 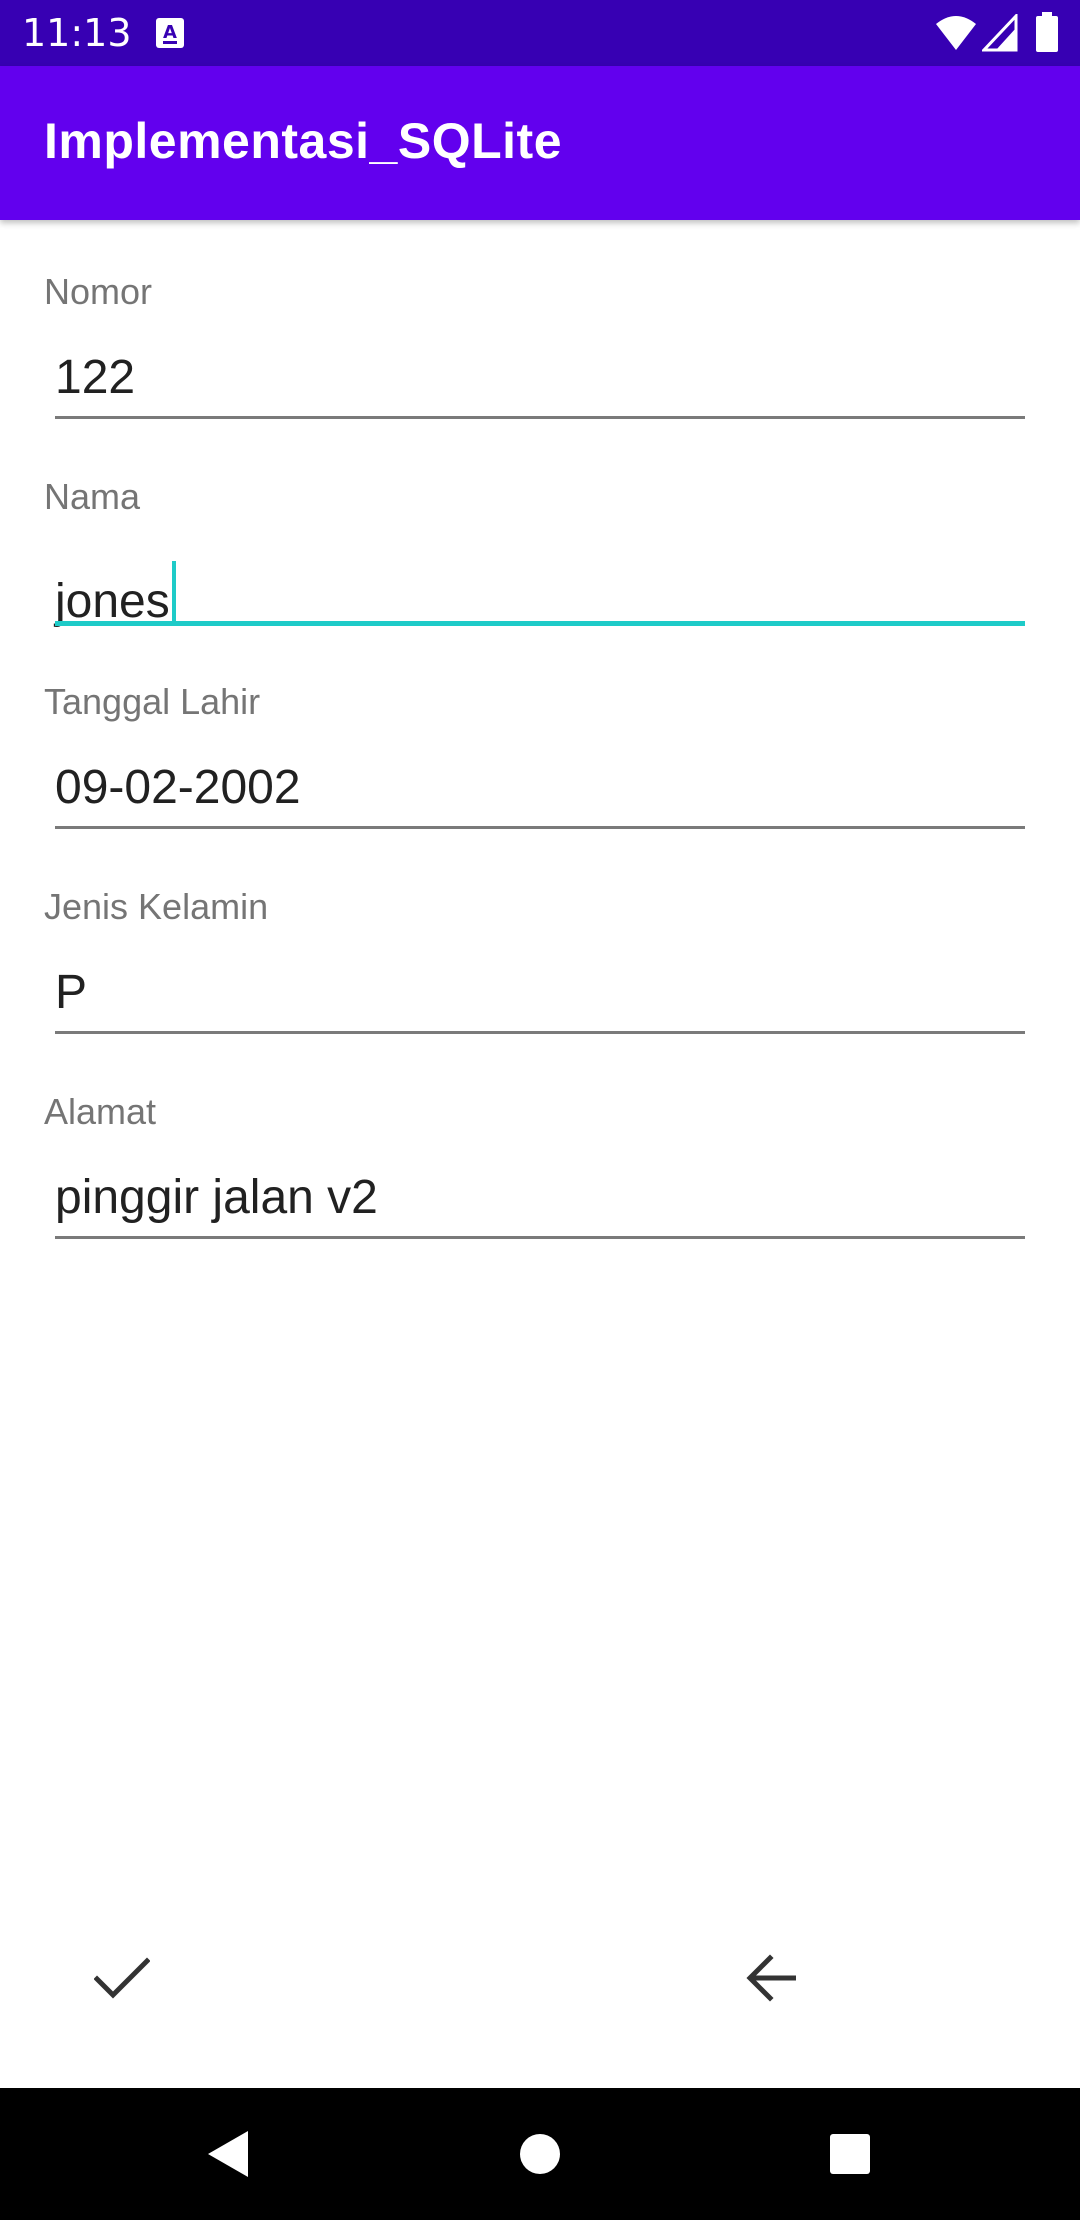 I want to click on text-cursor, so click(x=173, y=593).